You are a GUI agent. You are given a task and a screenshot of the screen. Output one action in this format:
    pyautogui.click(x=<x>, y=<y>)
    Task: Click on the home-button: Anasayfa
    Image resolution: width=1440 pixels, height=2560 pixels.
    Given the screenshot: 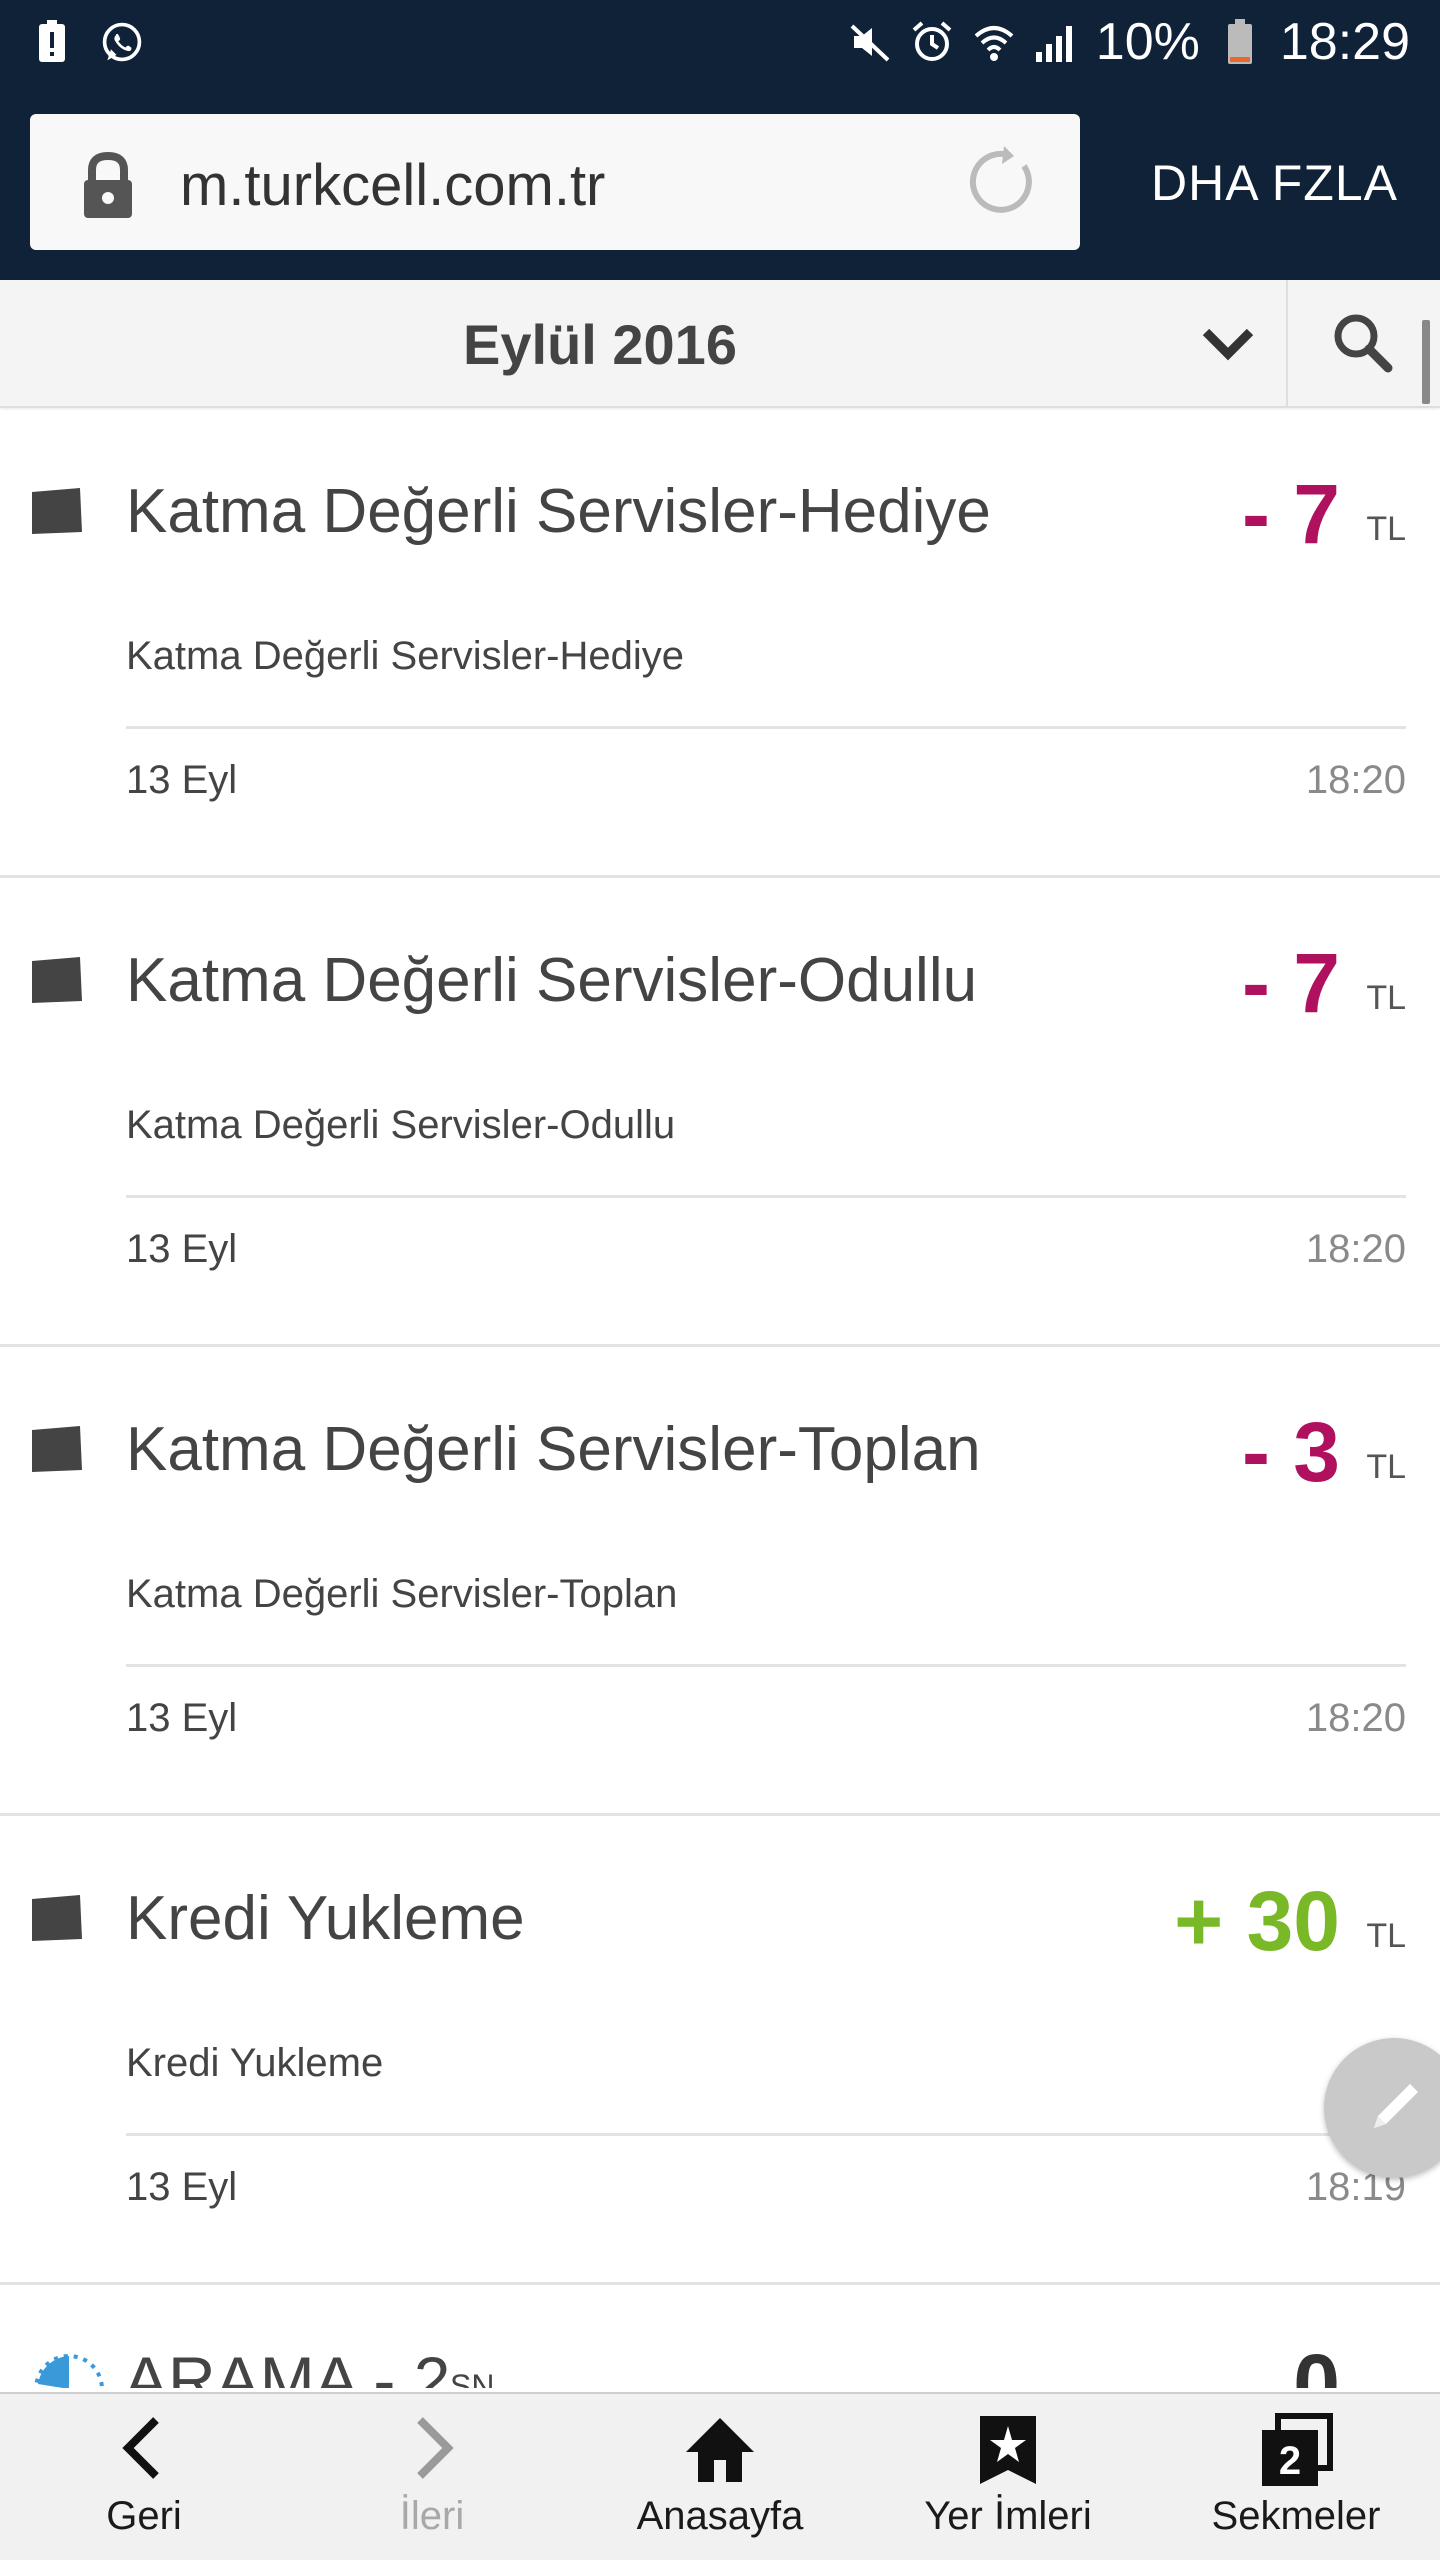 What is the action you would take?
    pyautogui.click(x=720, y=2477)
    